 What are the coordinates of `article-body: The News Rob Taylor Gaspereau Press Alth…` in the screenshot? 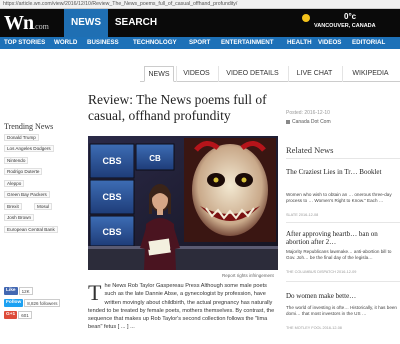 It's located at (184, 313).